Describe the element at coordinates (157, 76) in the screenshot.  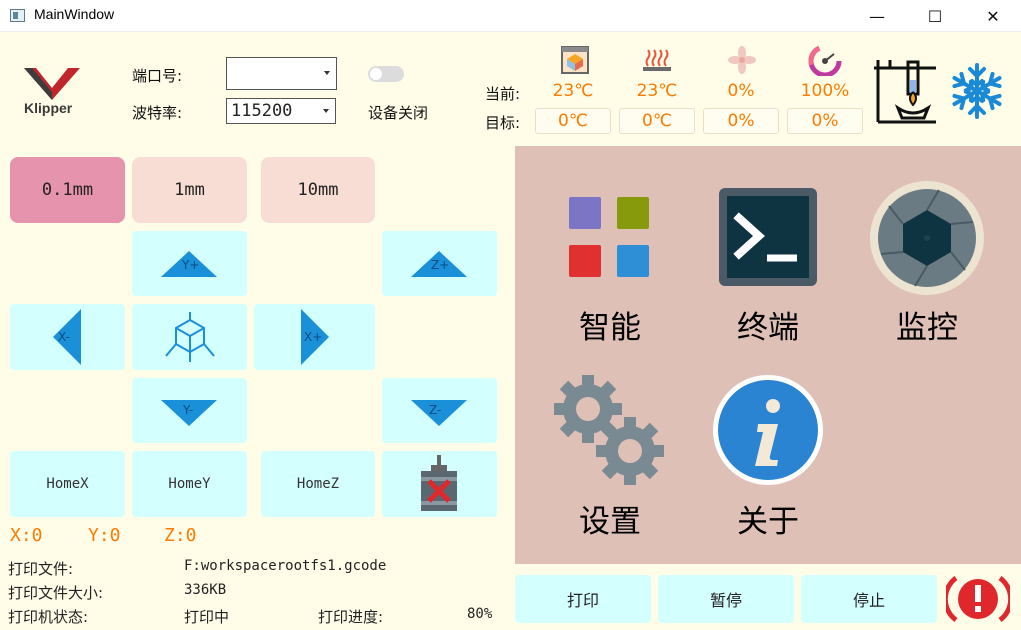
I see `port-label: 端口号:` at that location.